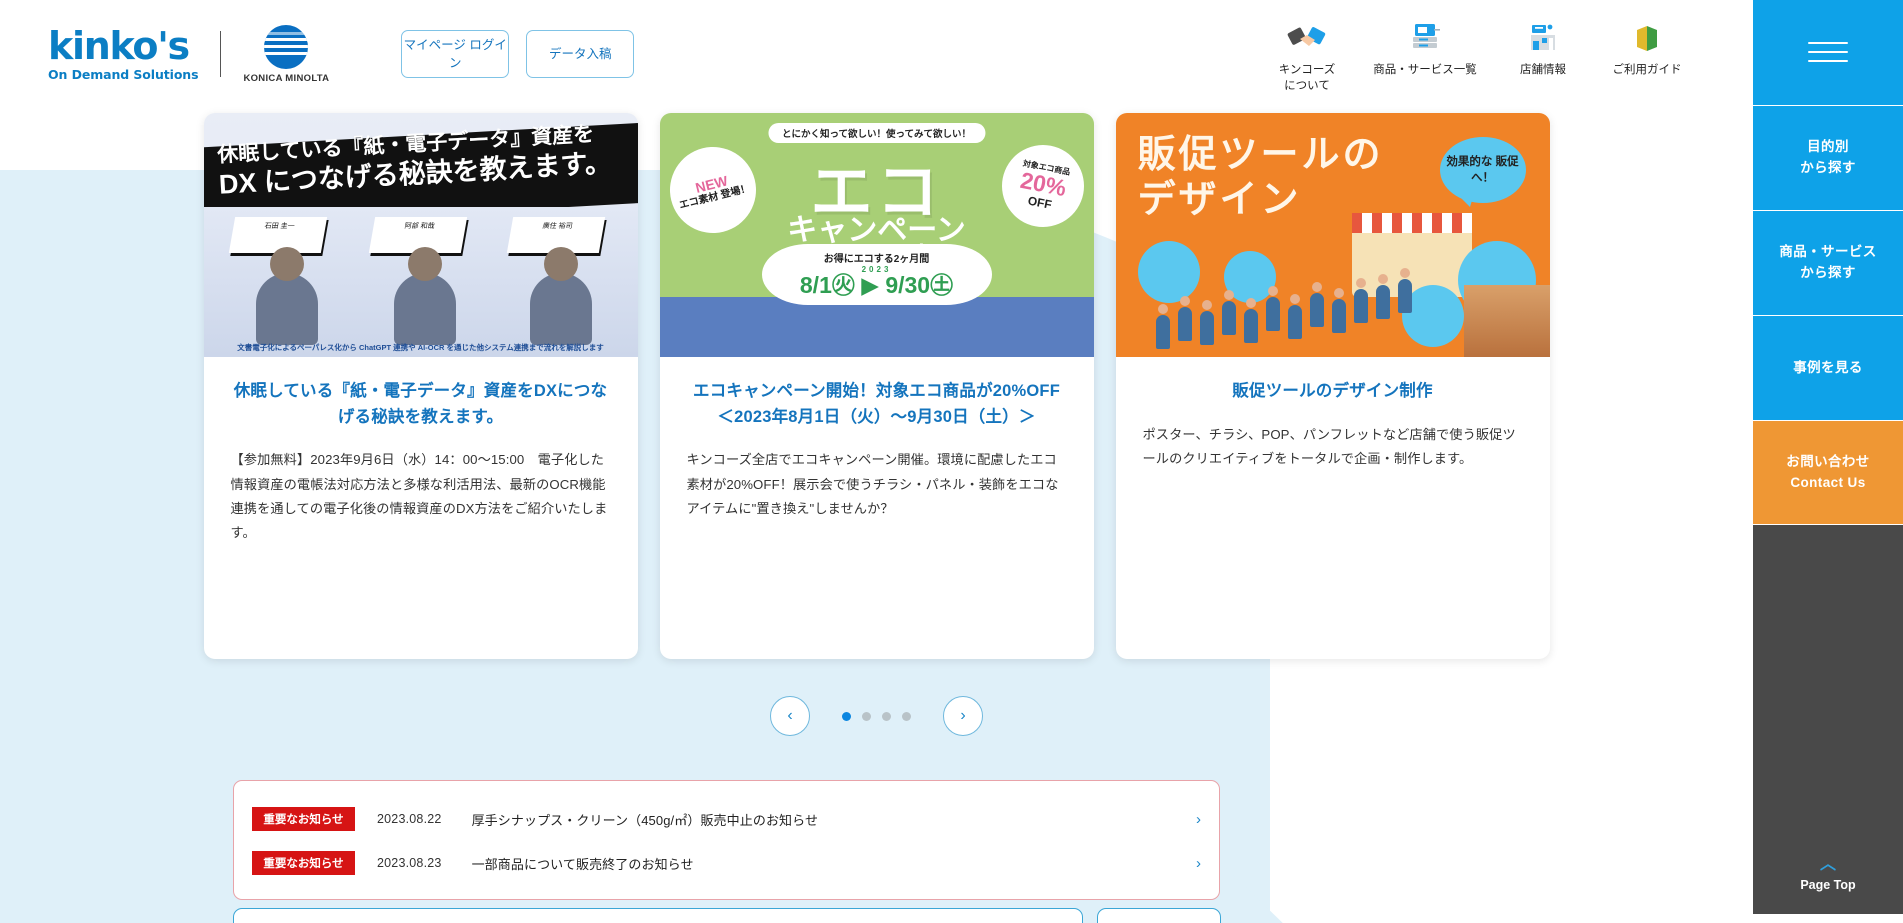 The image size is (1903, 923). What do you see at coordinates (1543, 70) in the screenshot?
I see `nav-item-stores-label: 店舗情報` at bounding box center [1543, 70].